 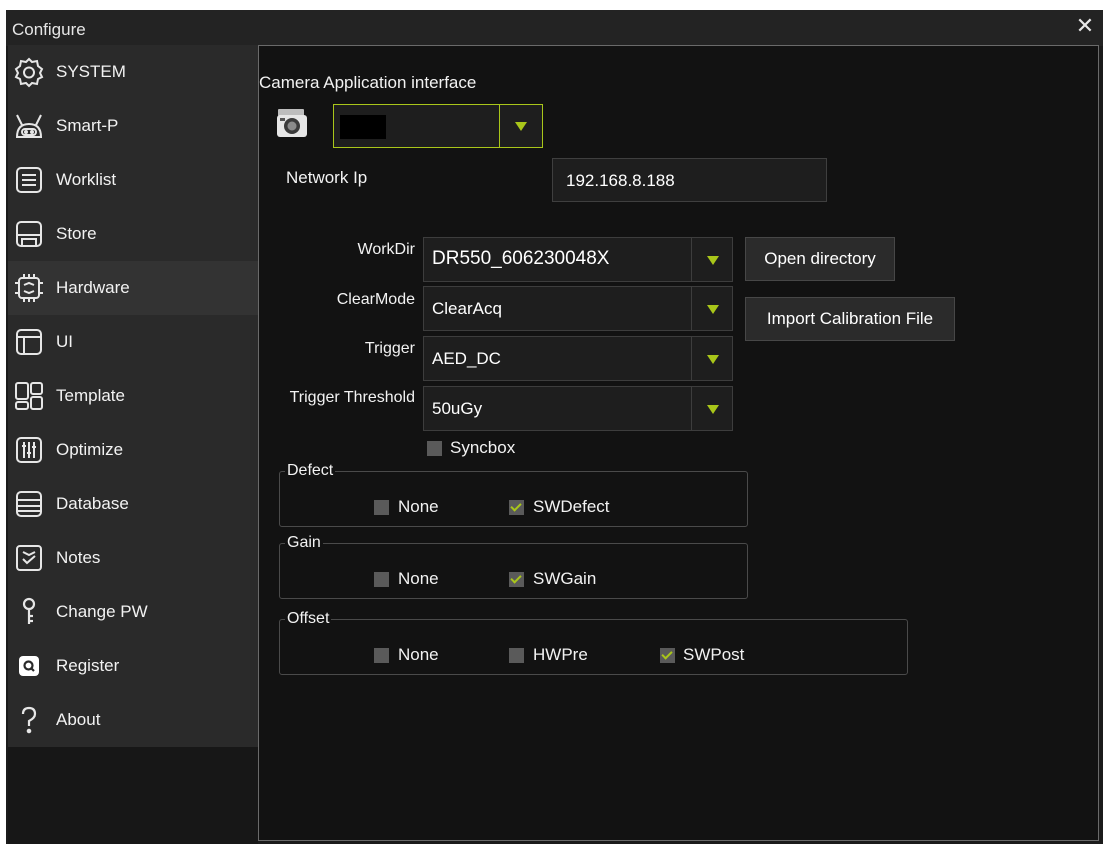 What do you see at coordinates (820, 259) in the screenshot?
I see `open-directory-button: Open directory` at bounding box center [820, 259].